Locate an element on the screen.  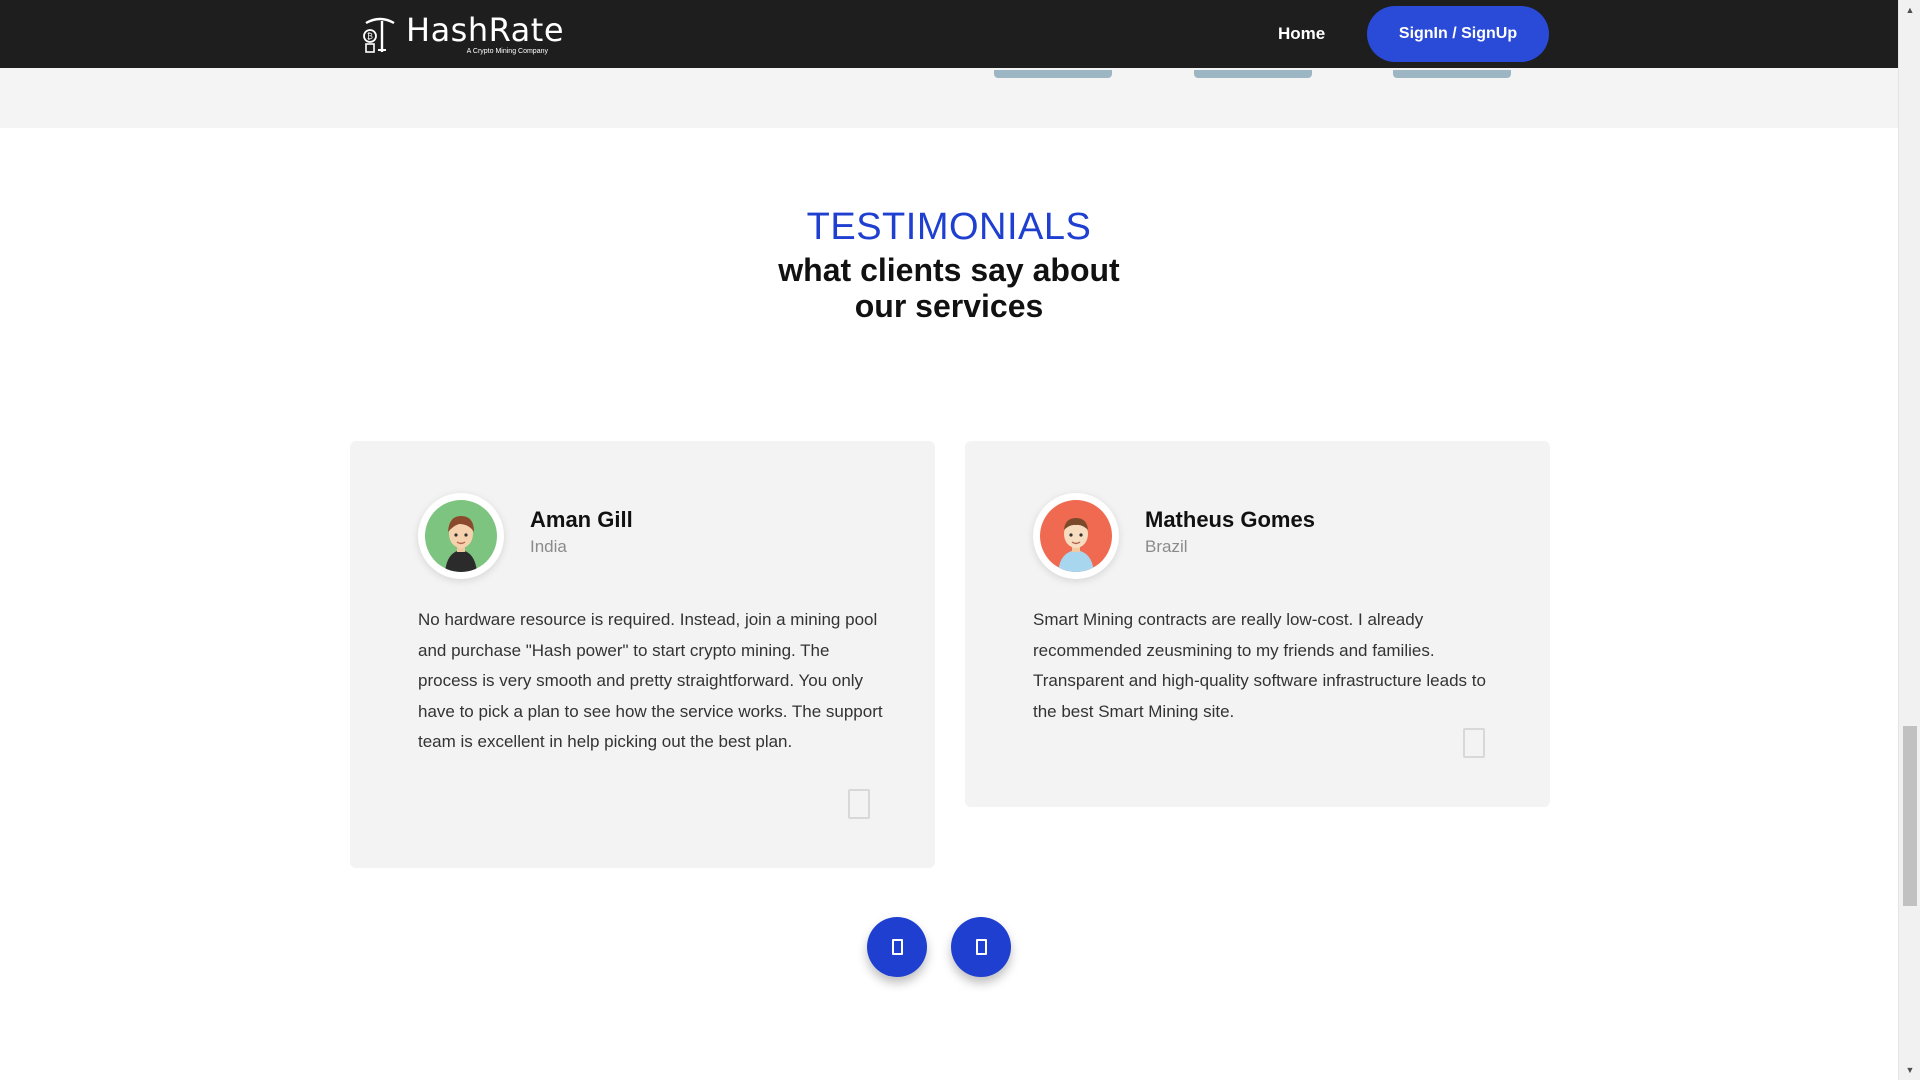
carousel-next-button is located at coordinates (981, 947).